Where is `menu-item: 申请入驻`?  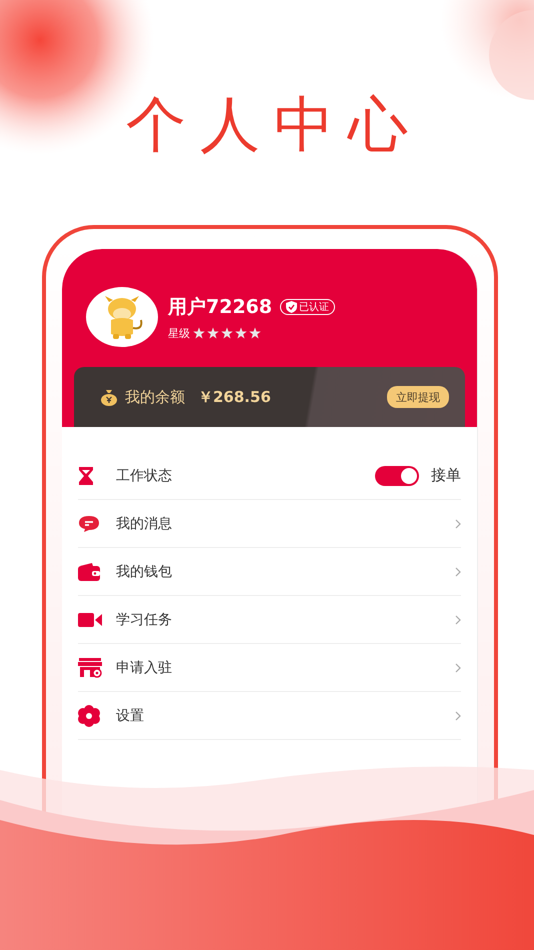 menu-item: 申请入驻 is located at coordinates (144, 667).